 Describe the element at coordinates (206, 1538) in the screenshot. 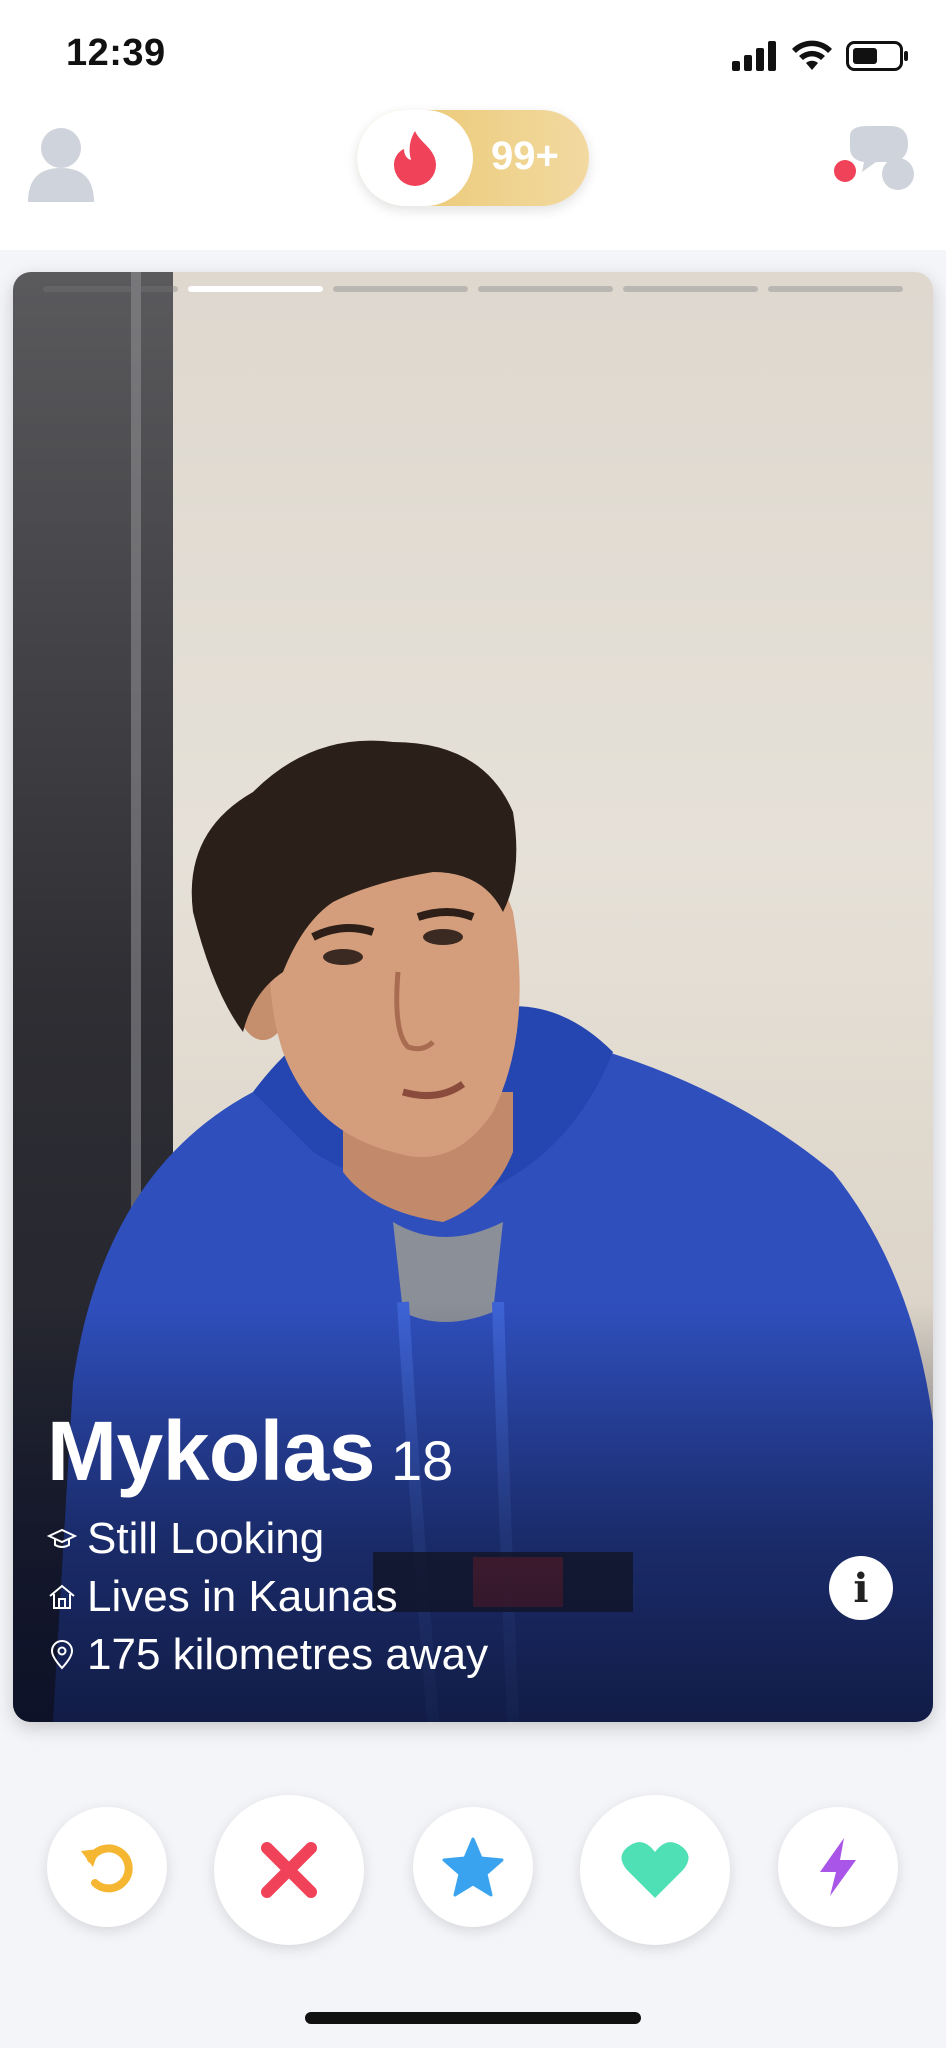

I see `detail-text: Still Looking` at that location.